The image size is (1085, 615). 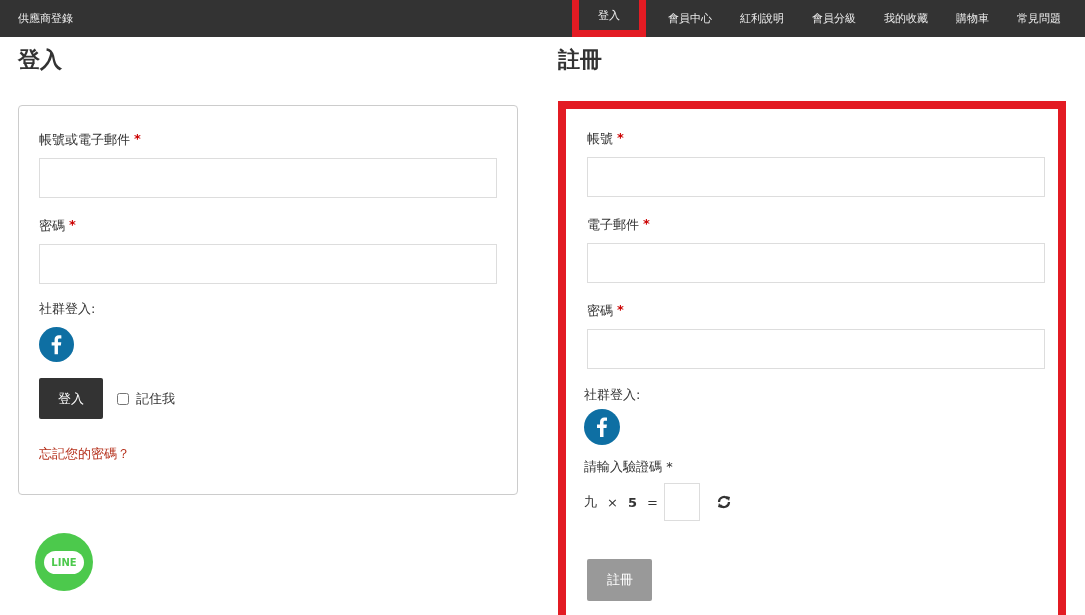 What do you see at coordinates (723, 502) in the screenshot?
I see `refresh-icon` at bounding box center [723, 502].